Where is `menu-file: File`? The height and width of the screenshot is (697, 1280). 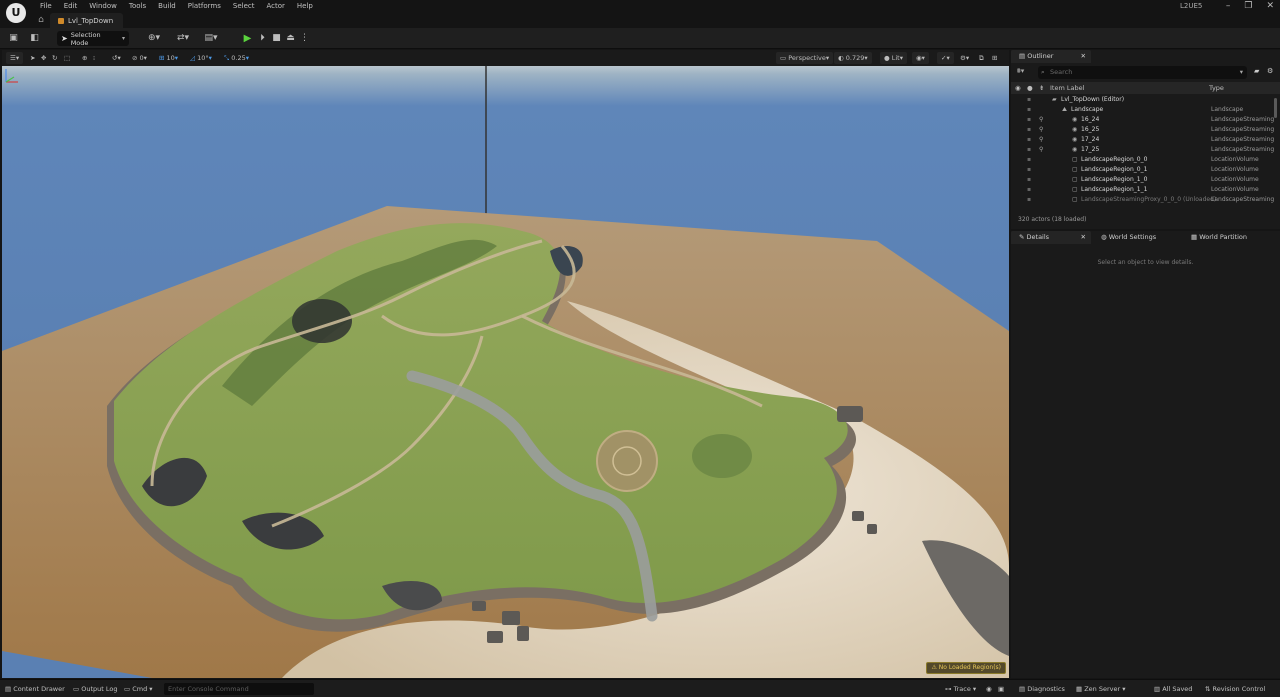
menu-file: File is located at coordinates (46, 6).